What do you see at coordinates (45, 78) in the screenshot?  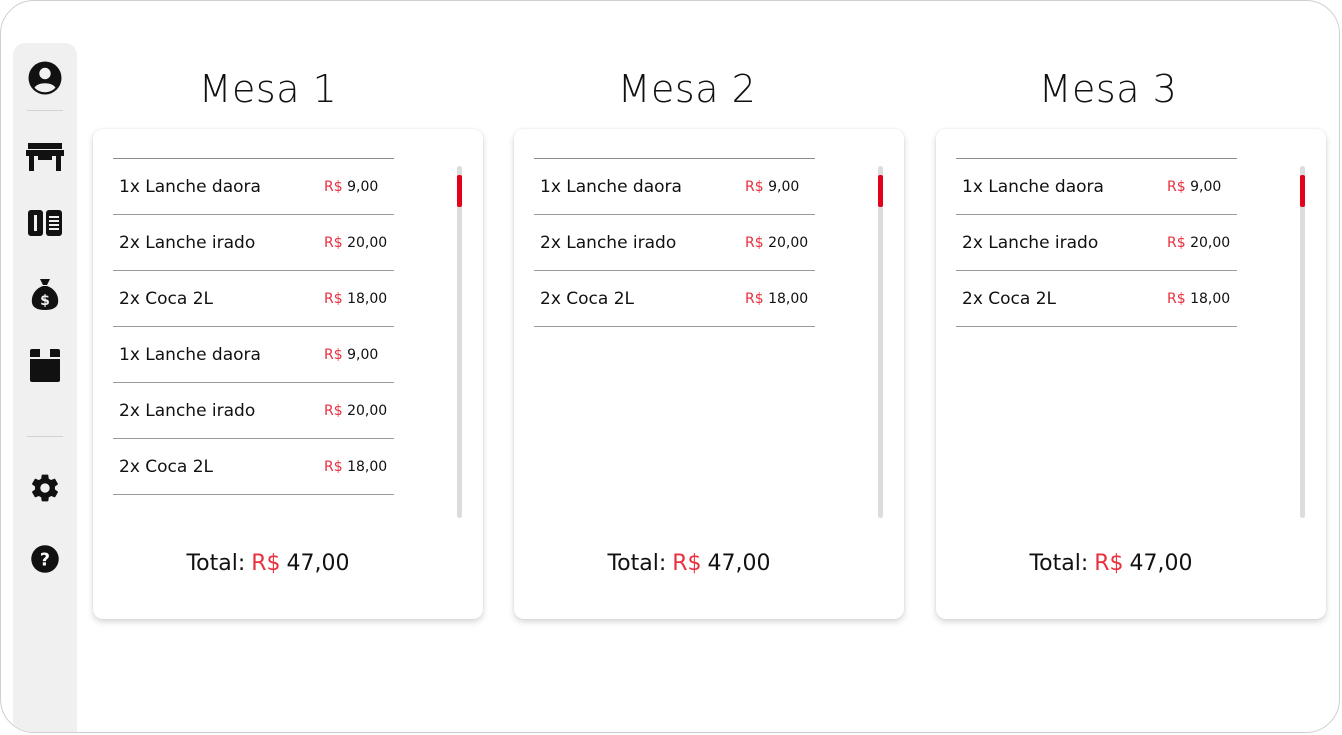 I see `user-circle-icon` at bounding box center [45, 78].